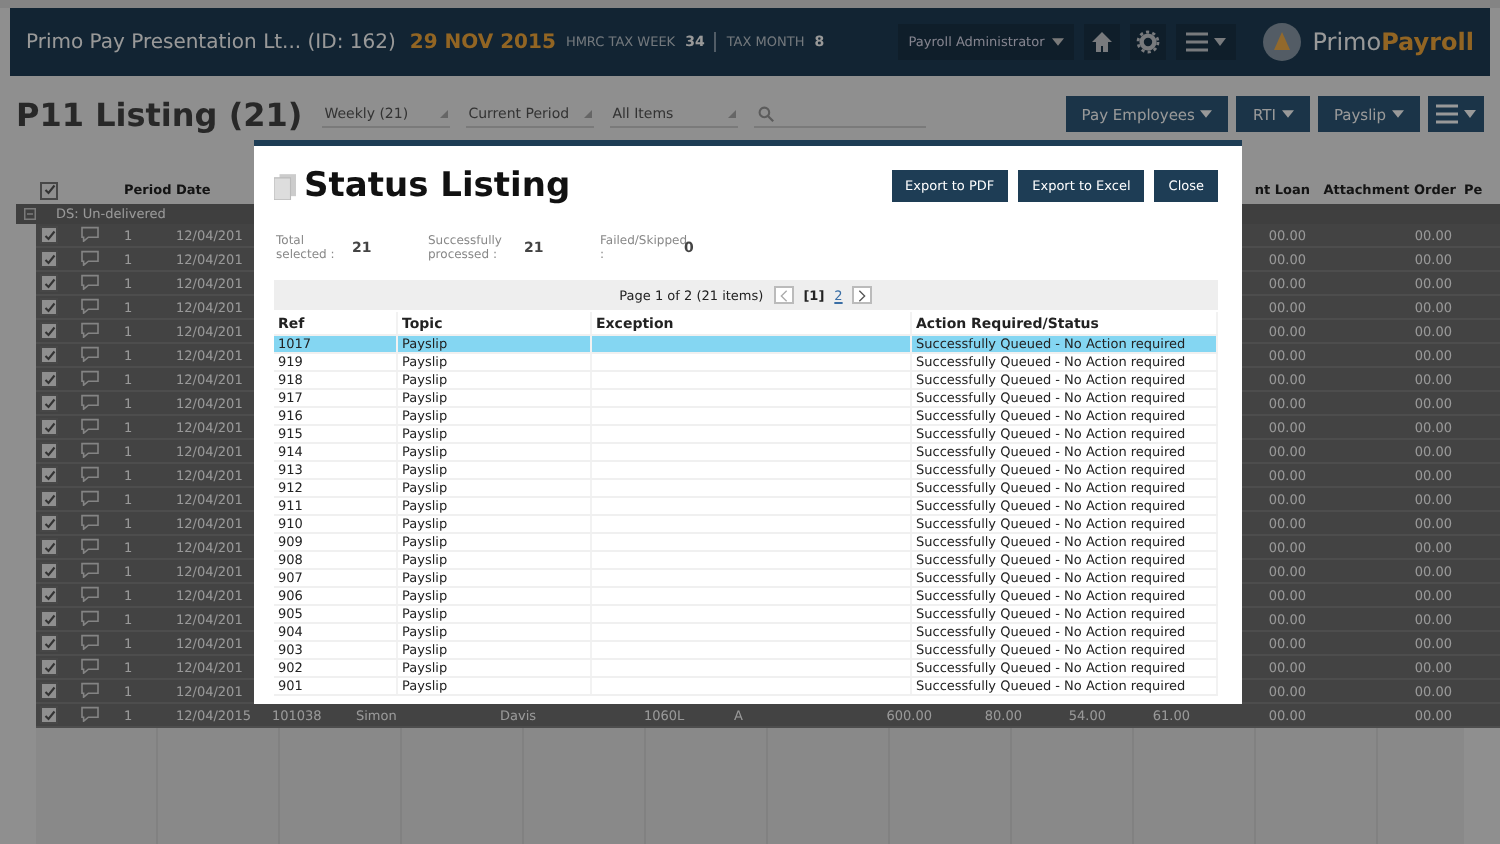  I want to click on settings-icon, so click(1148, 42).